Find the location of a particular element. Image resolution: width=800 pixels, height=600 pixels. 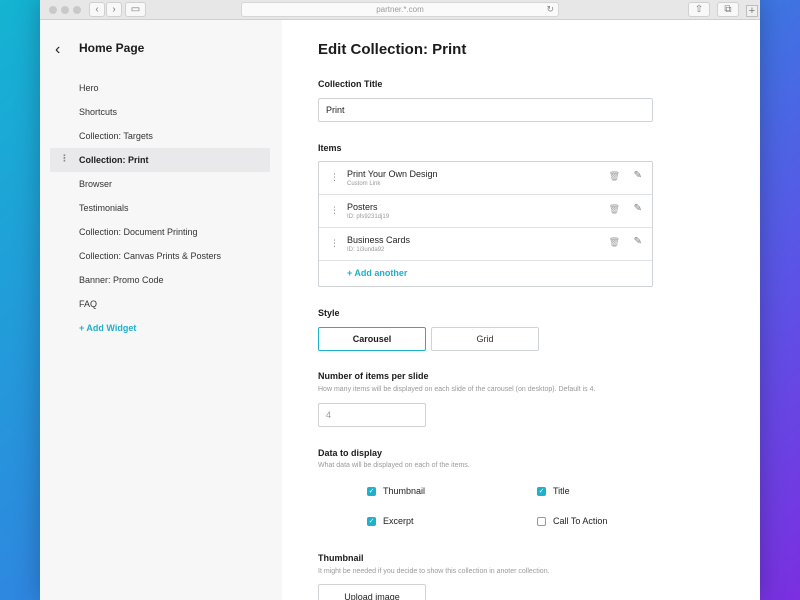

sidebar-item-label: Browser is located at coordinates (96, 184).